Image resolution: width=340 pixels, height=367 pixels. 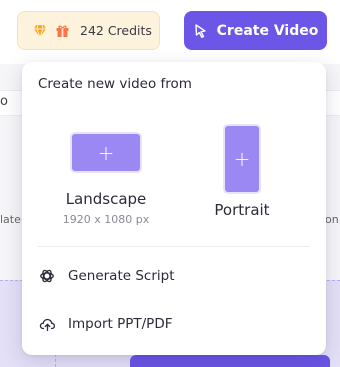 What do you see at coordinates (121, 276) in the screenshot?
I see `generate-script-label: Generate Script` at bounding box center [121, 276].